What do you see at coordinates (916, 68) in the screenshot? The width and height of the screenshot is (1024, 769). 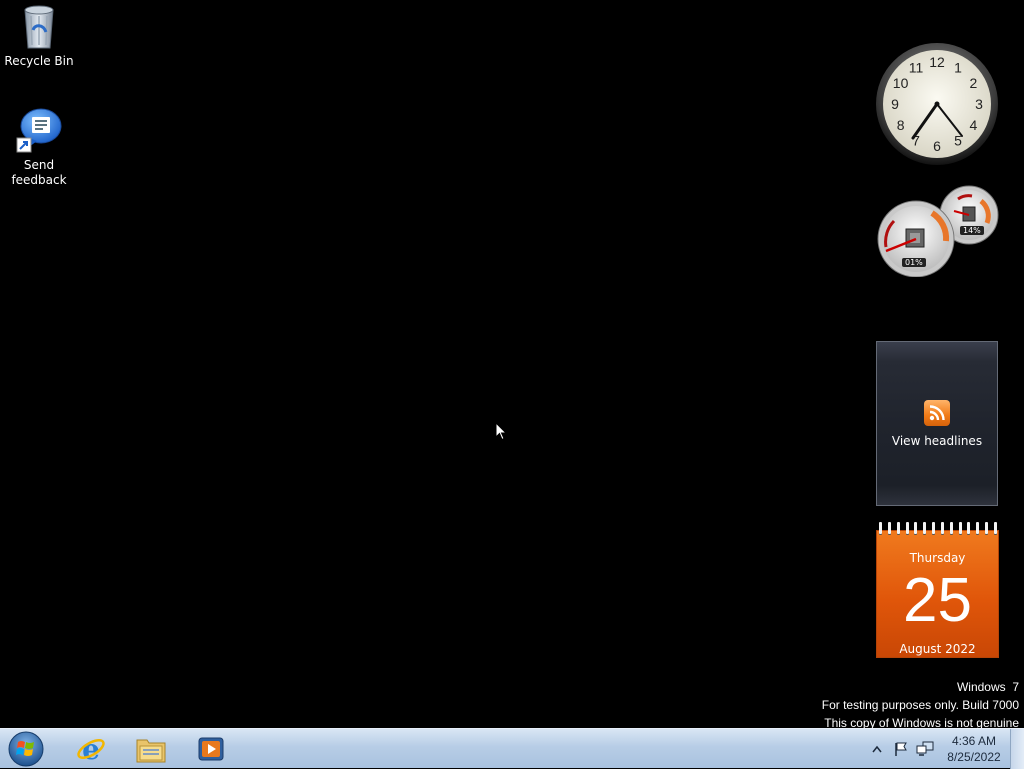 I see `clock-numeral: 11` at bounding box center [916, 68].